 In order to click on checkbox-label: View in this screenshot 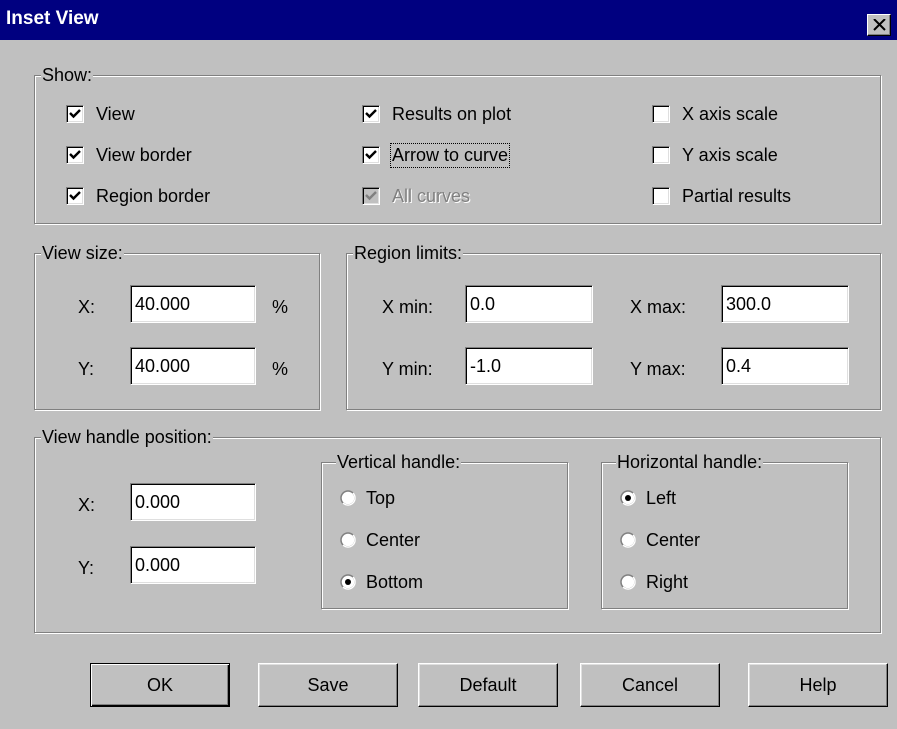, I will do `click(115, 113)`.